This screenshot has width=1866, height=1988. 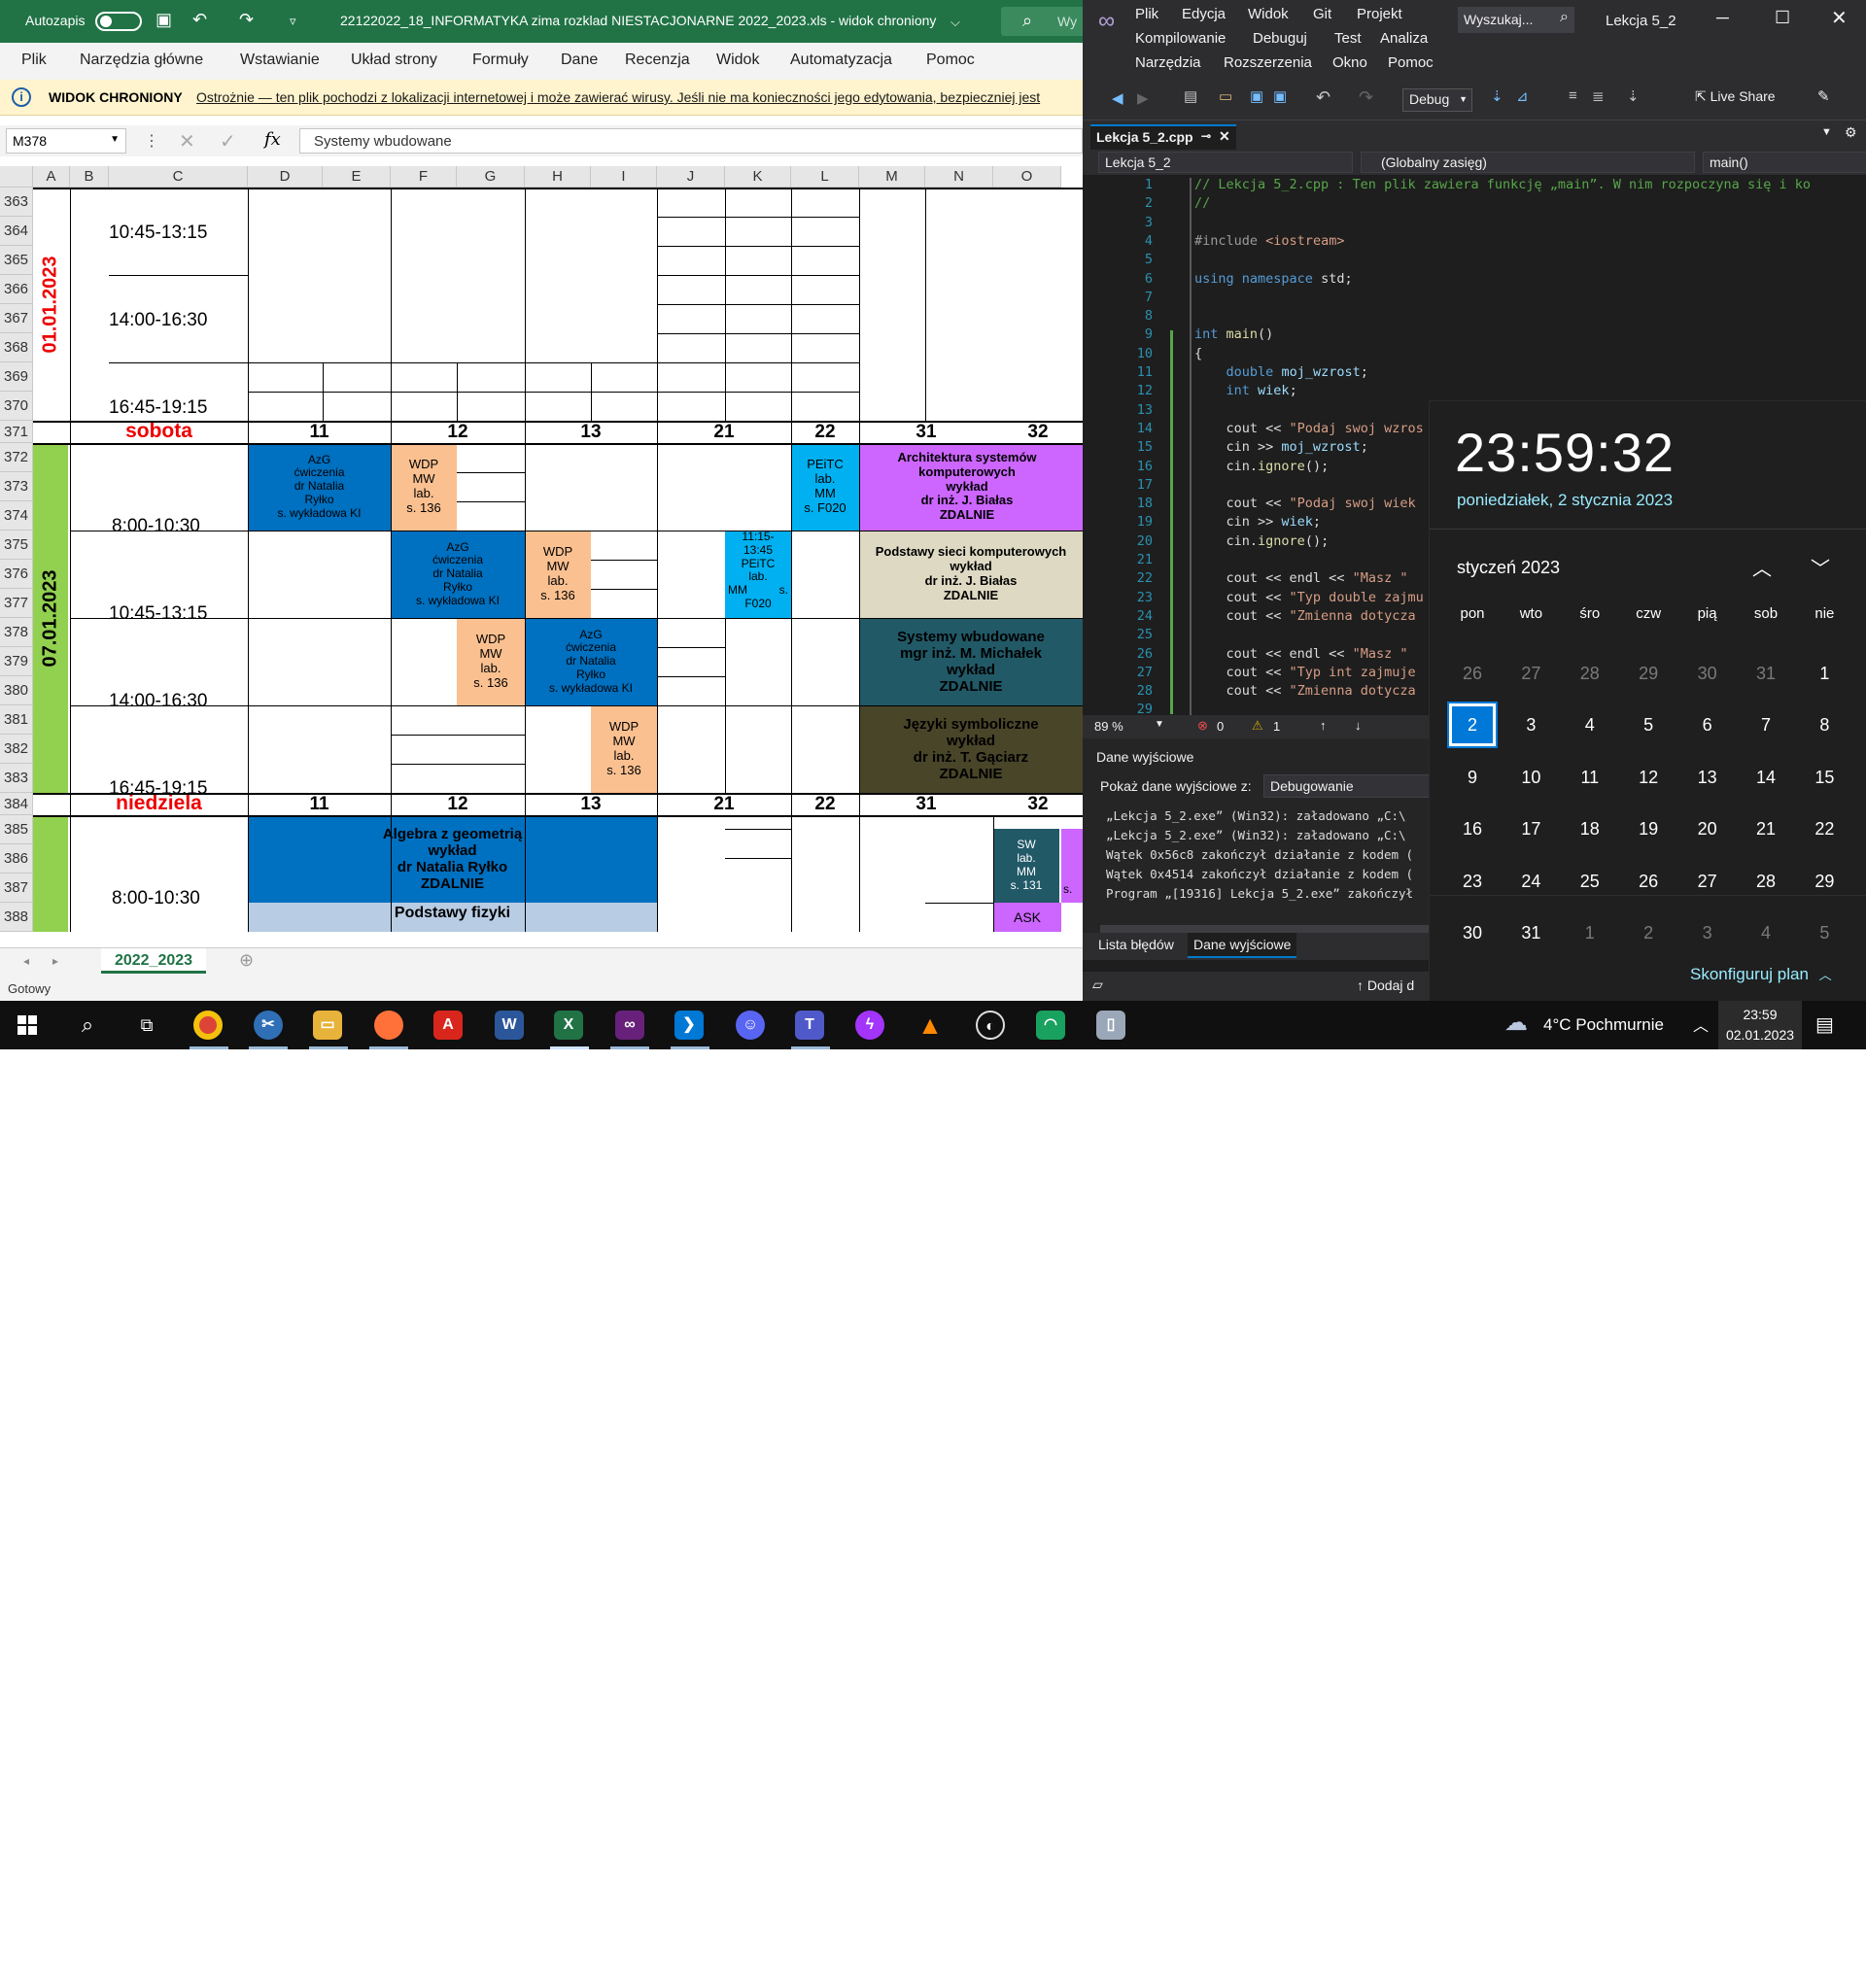 I want to click on calendar-day: 11, so click(x=1590, y=778).